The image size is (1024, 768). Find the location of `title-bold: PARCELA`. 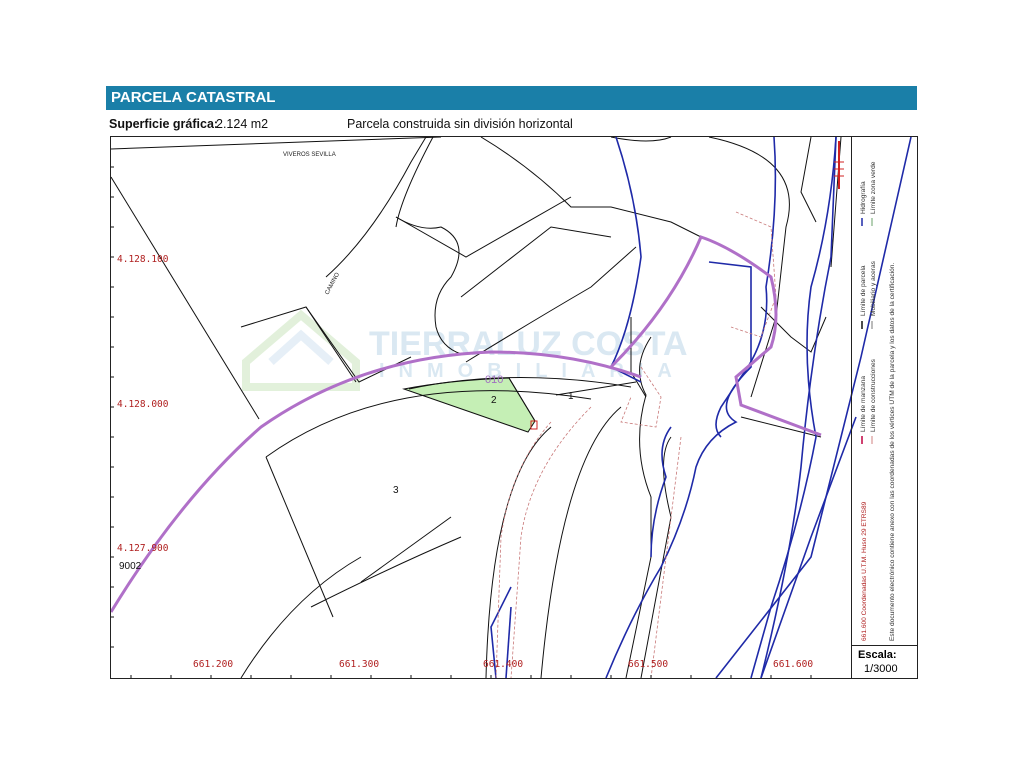

title-bold: PARCELA is located at coordinates (146, 97).